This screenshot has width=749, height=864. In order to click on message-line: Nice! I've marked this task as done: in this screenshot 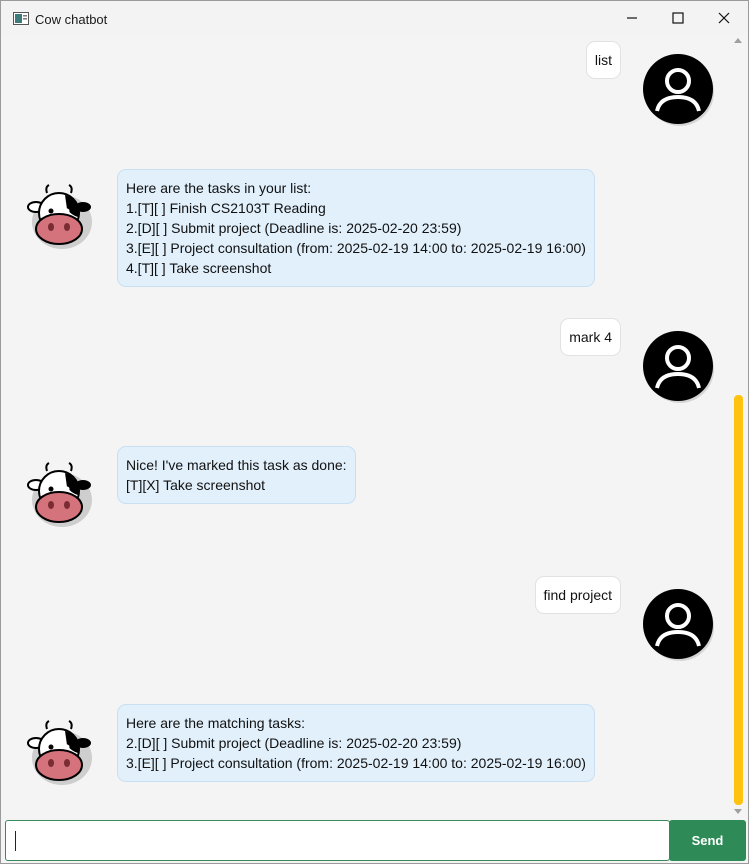, I will do `click(236, 465)`.